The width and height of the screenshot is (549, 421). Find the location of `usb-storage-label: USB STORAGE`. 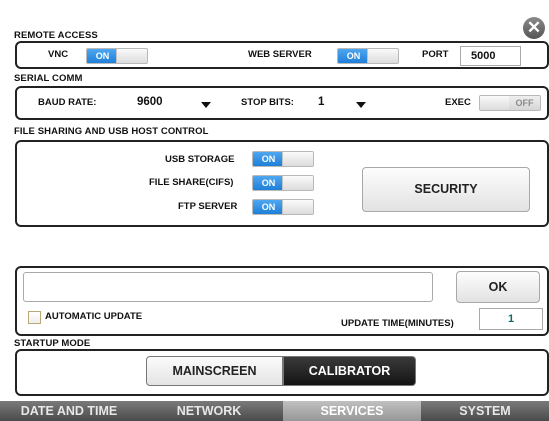

usb-storage-label: USB STORAGE is located at coordinates (200, 159).